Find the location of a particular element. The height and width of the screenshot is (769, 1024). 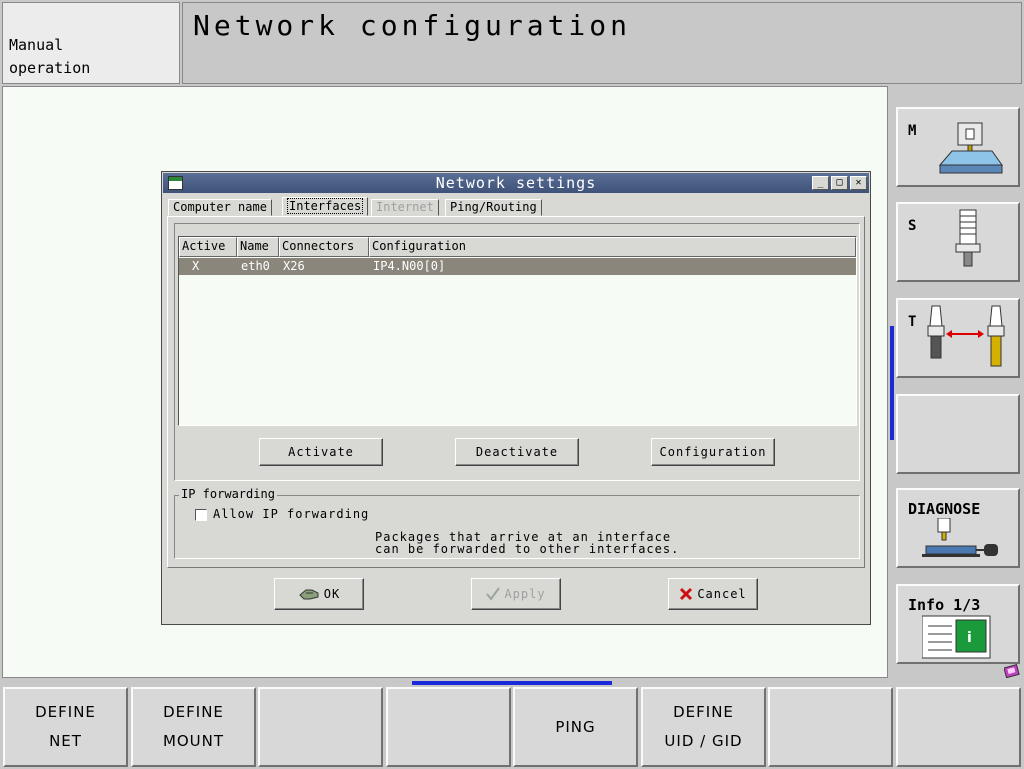

header-title-box: Network configuration is located at coordinates (602, 43).